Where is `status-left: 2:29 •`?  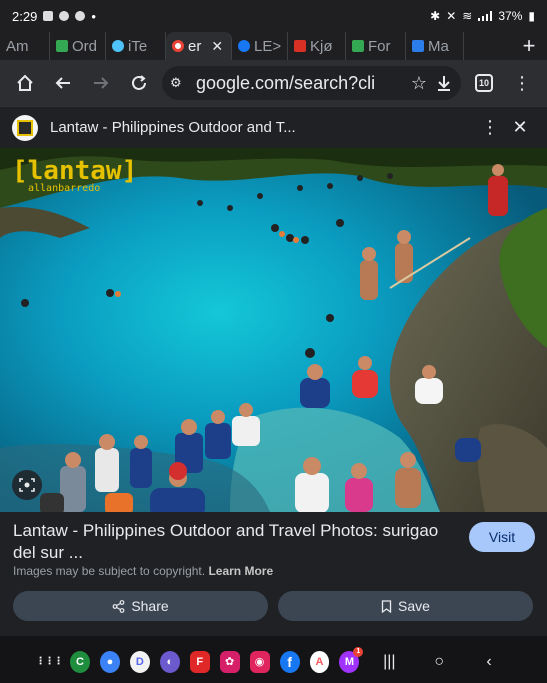
status-left: 2:29 • is located at coordinates (54, 16).